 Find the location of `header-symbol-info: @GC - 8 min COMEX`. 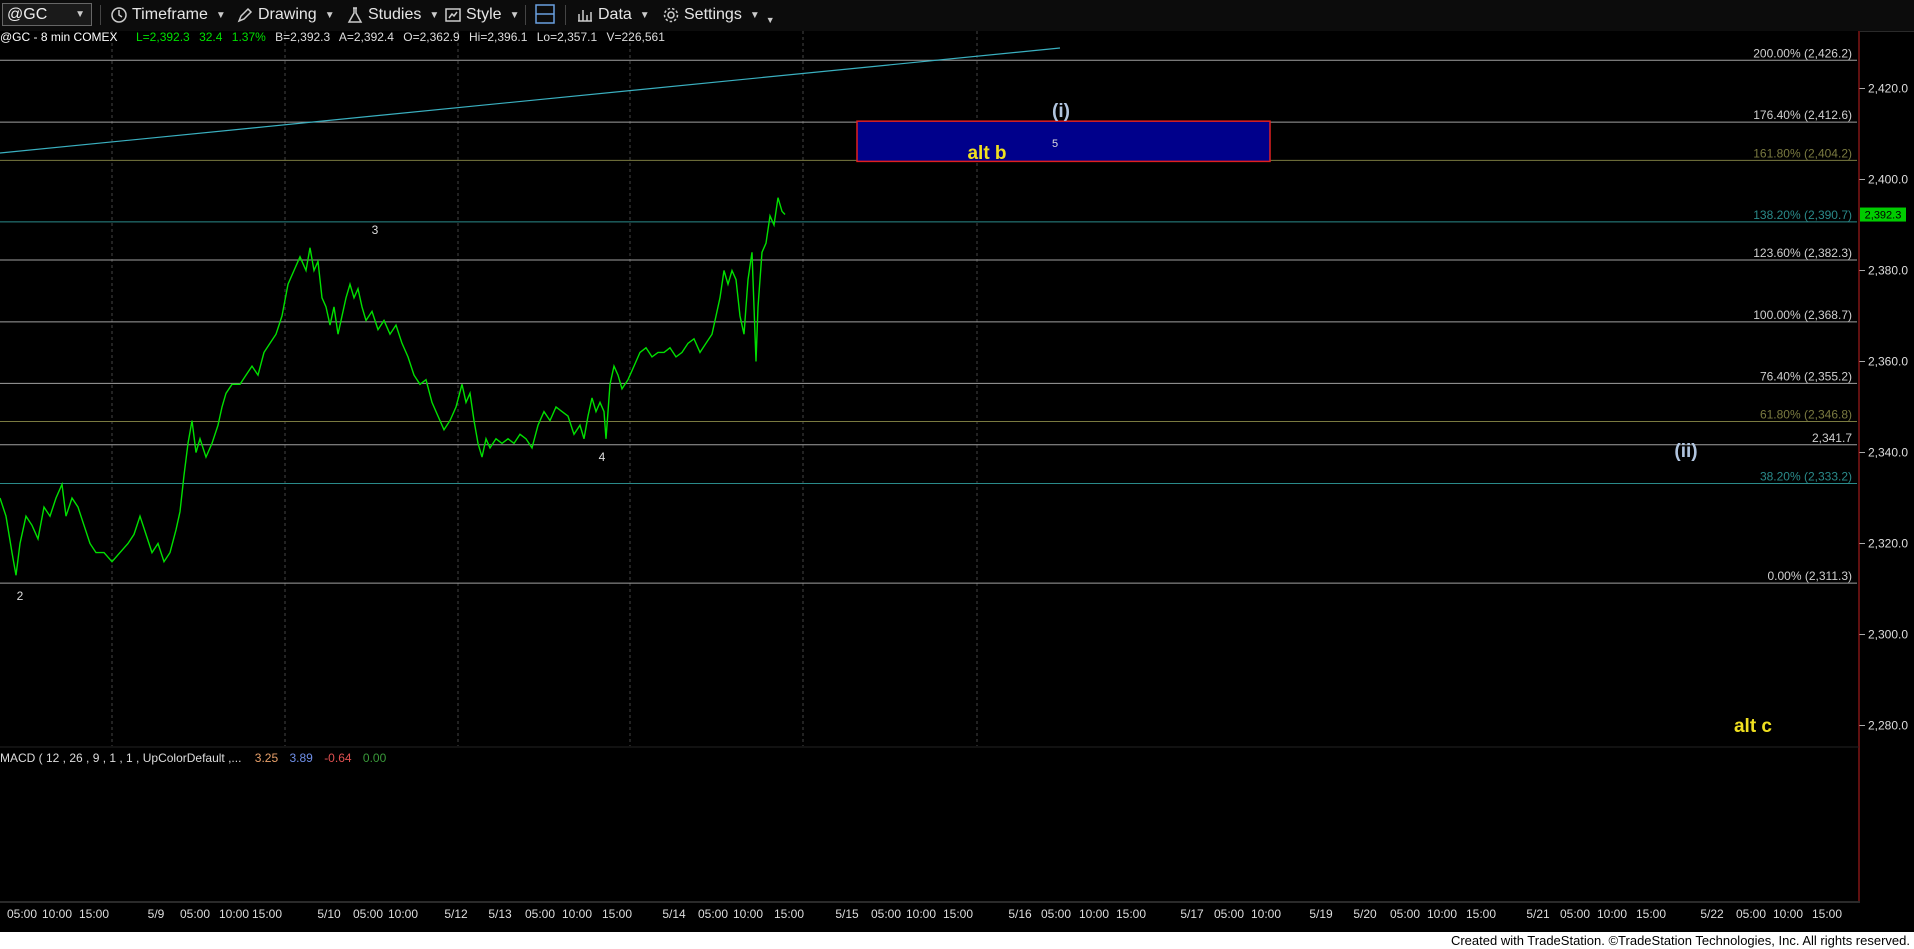

header-symbol-info: @GC - 8 min COMEX is located at coordinates (59, 37).